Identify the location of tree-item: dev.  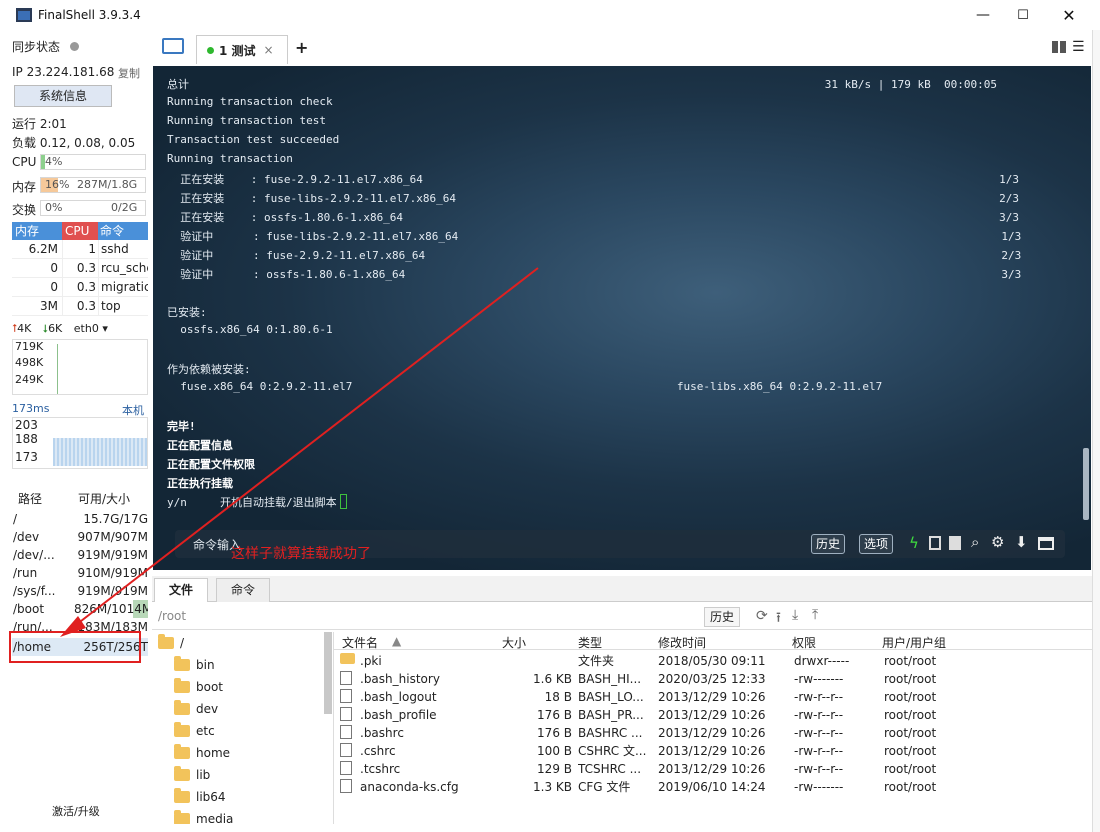
(196, 709).